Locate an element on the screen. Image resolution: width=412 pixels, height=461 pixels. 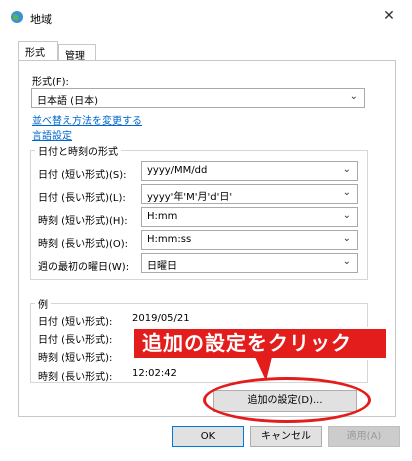
short-time-select: H:mm ⌄ is located at coordinates (249, 217).